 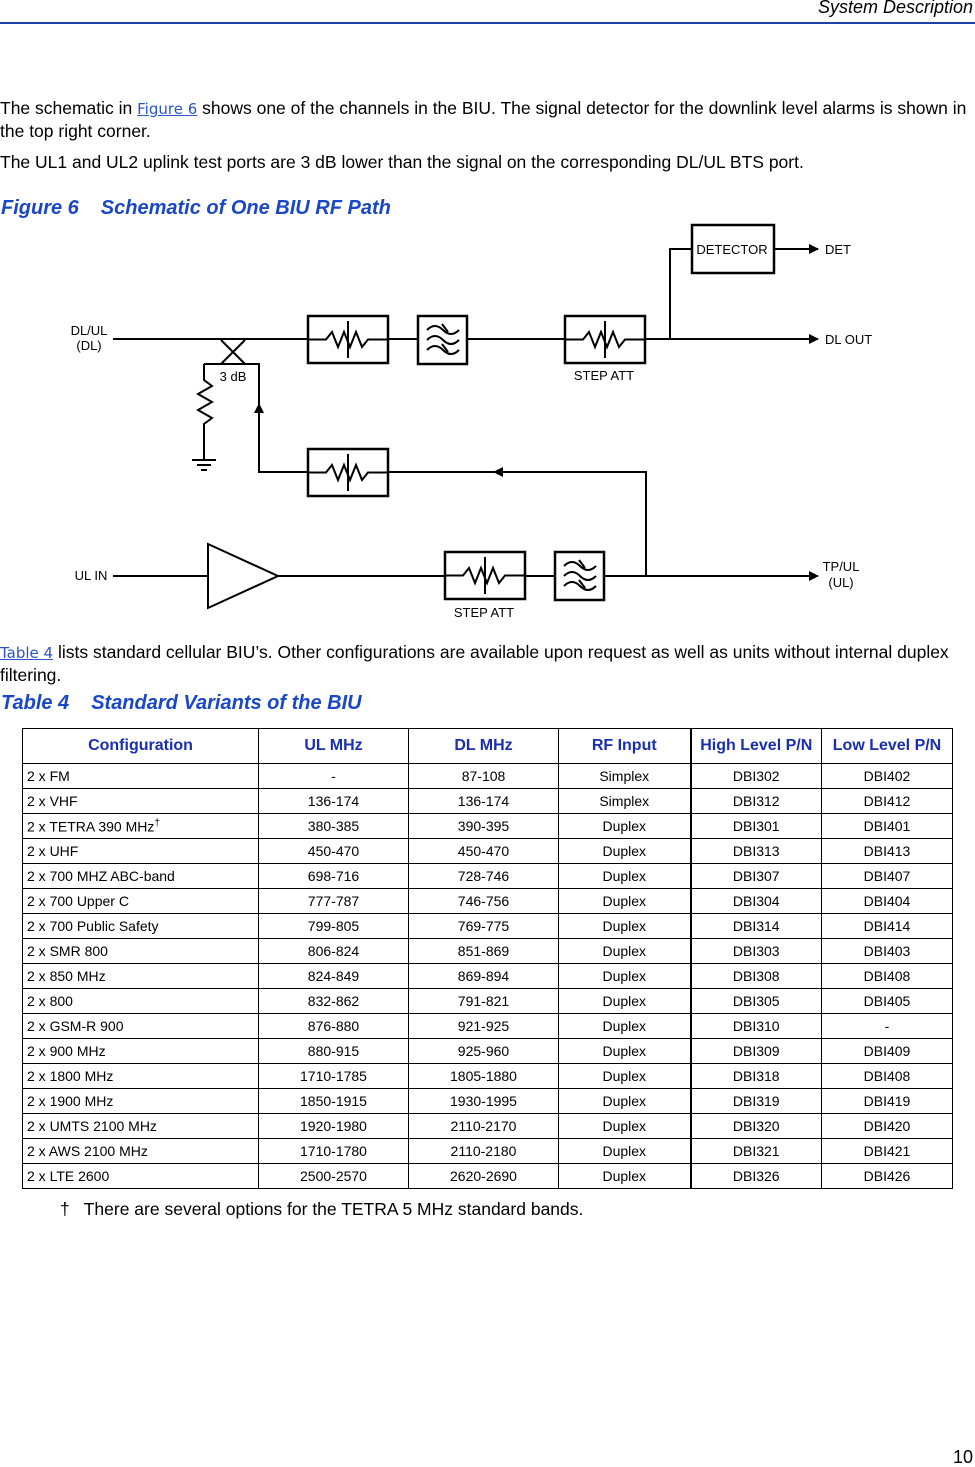 What do you see at coordinates (755, 926) in the screenshot?
I see `table-cell: DBI314` at bounding box center [755, 926].